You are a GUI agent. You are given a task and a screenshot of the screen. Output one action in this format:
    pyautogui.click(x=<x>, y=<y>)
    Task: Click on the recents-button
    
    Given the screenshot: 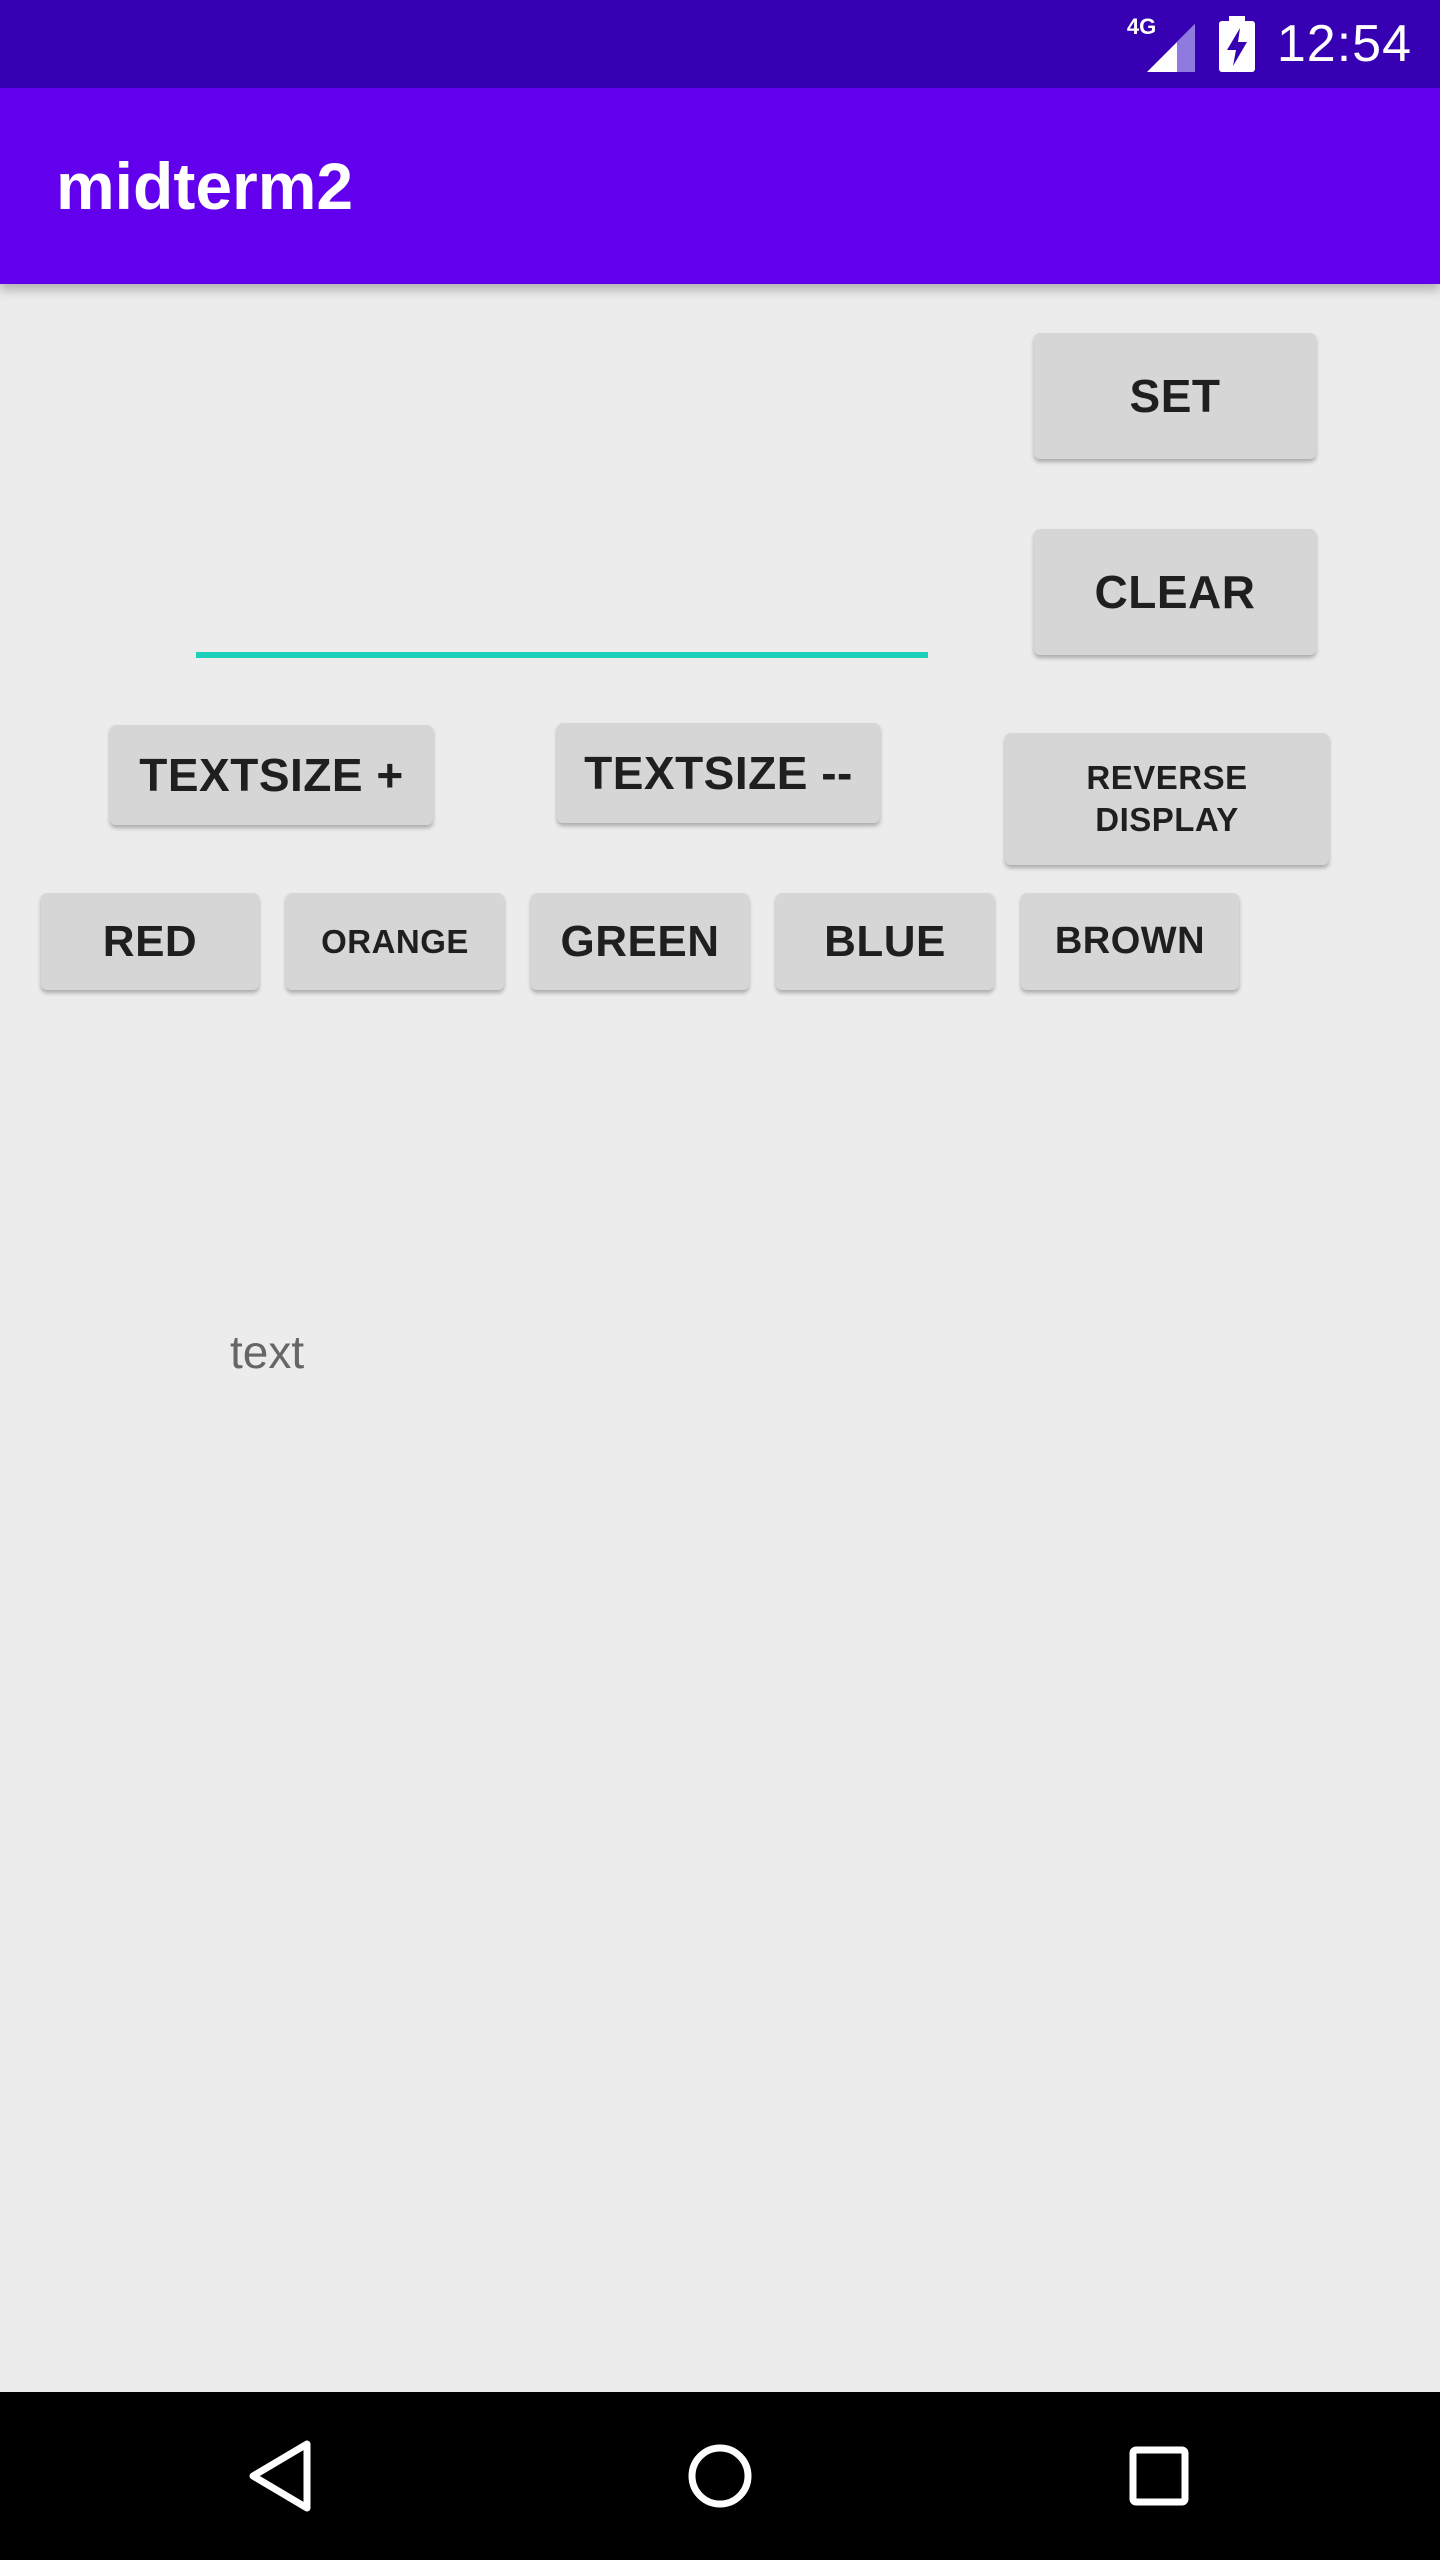 What is the action you would take?
    pyautogui.click(x=1159, y=2476)
    